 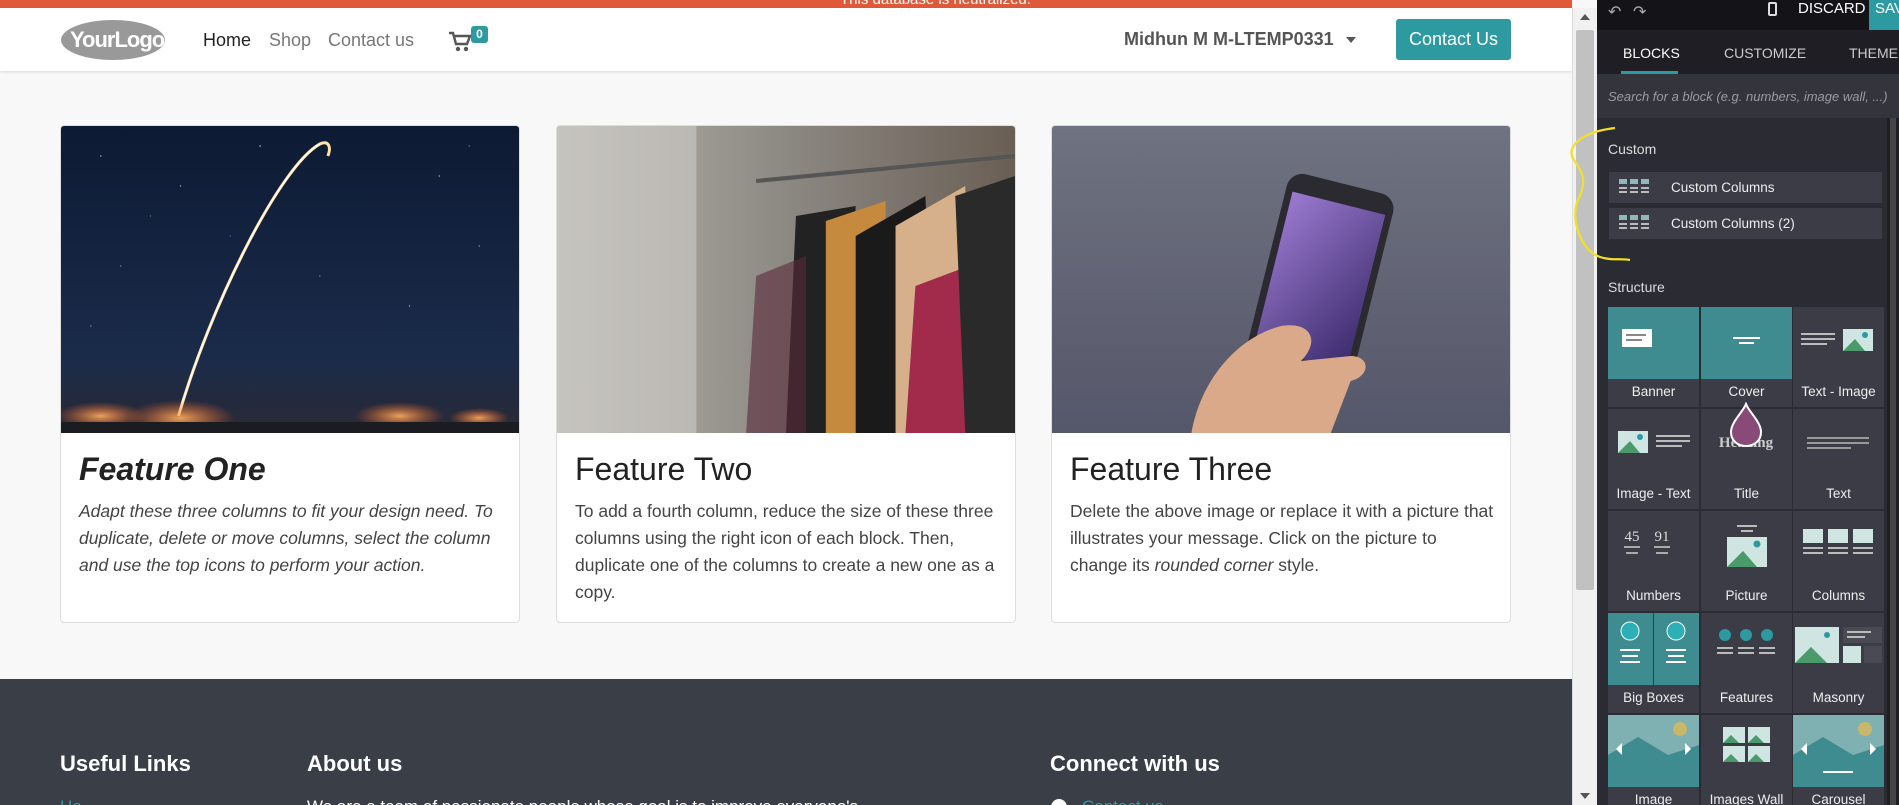 I want to click on cart-count-badge: 0, so click(x=479, y=34).